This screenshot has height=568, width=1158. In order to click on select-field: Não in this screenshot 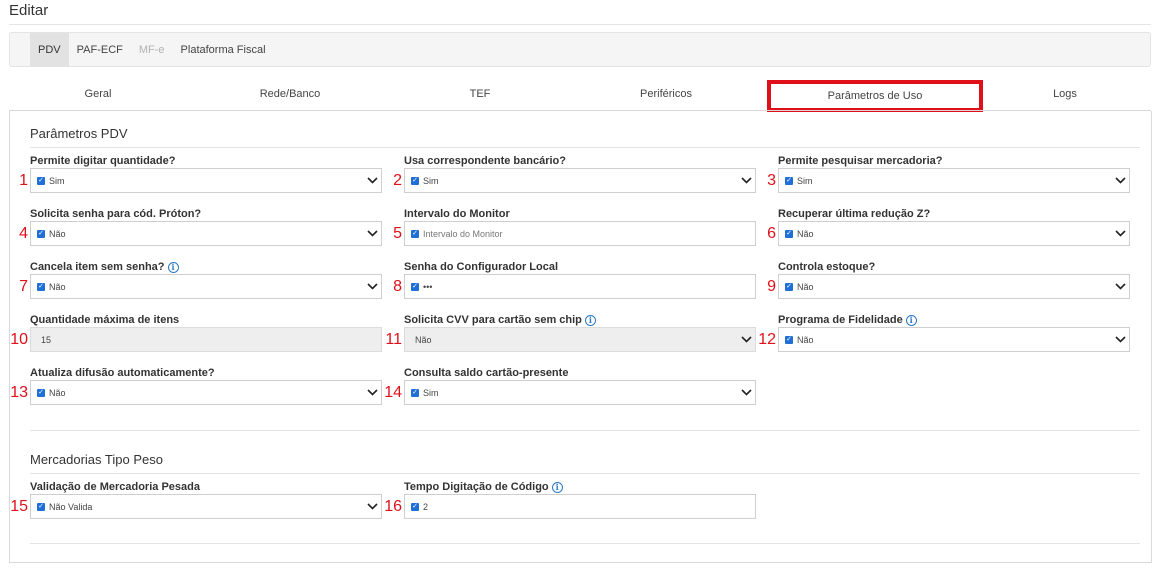, I will do `click(580, 339)`.